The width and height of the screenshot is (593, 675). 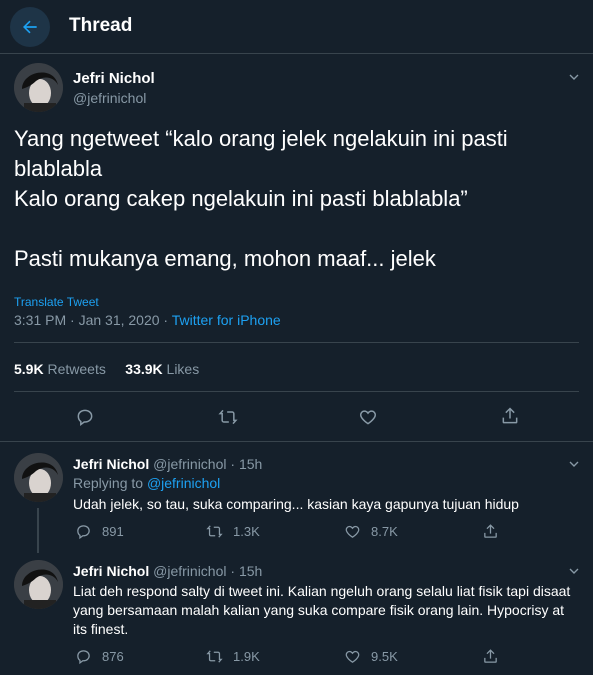 I want to click on reply-count: 876, so click(x=113, y=656).